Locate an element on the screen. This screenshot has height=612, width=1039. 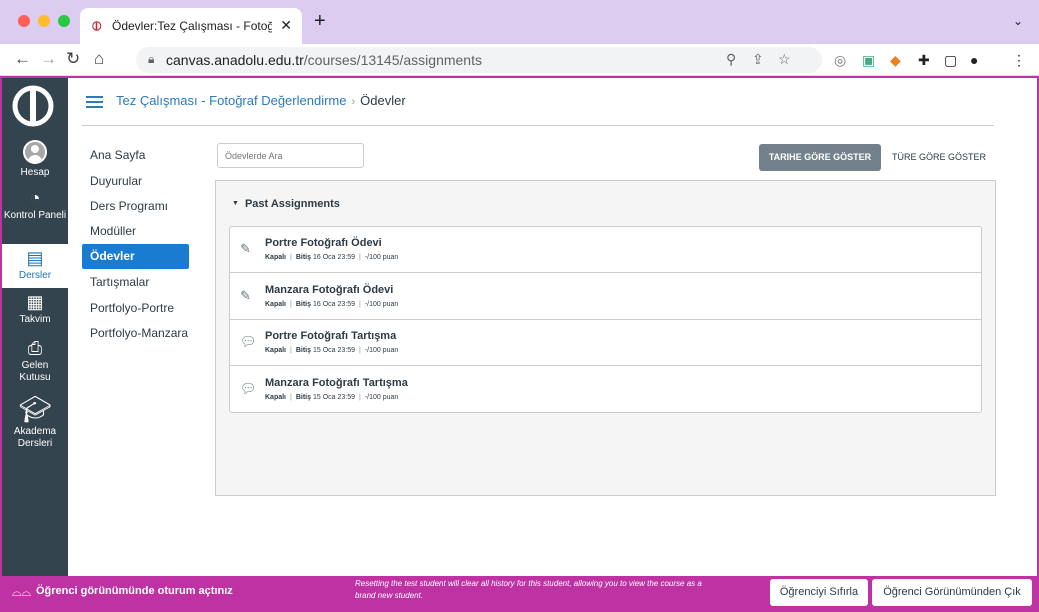
minimize-window-button is located at coordinates (44, 21).